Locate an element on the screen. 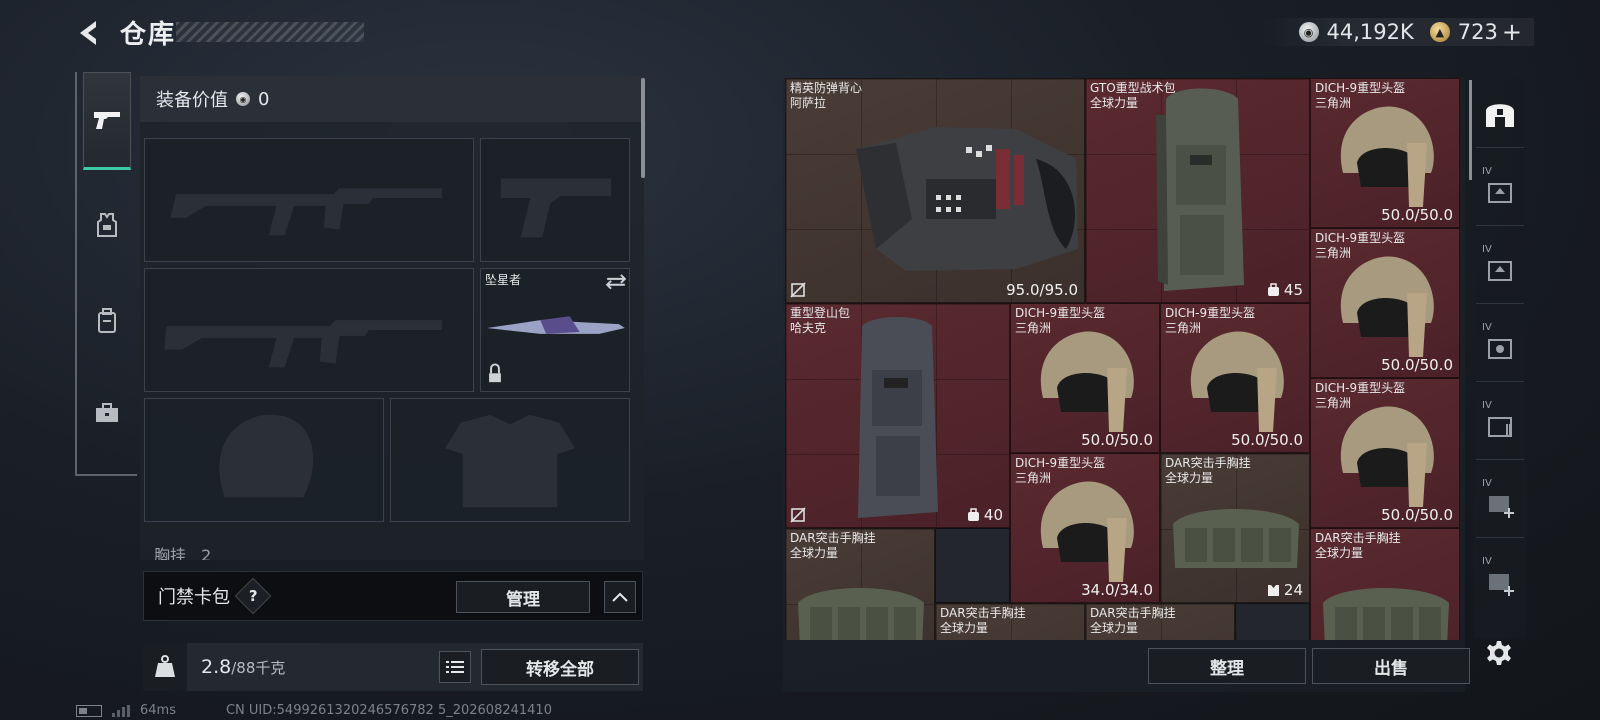 The image size is (1600, 720). stash-tab-main is located at coordinates (1500, 113).